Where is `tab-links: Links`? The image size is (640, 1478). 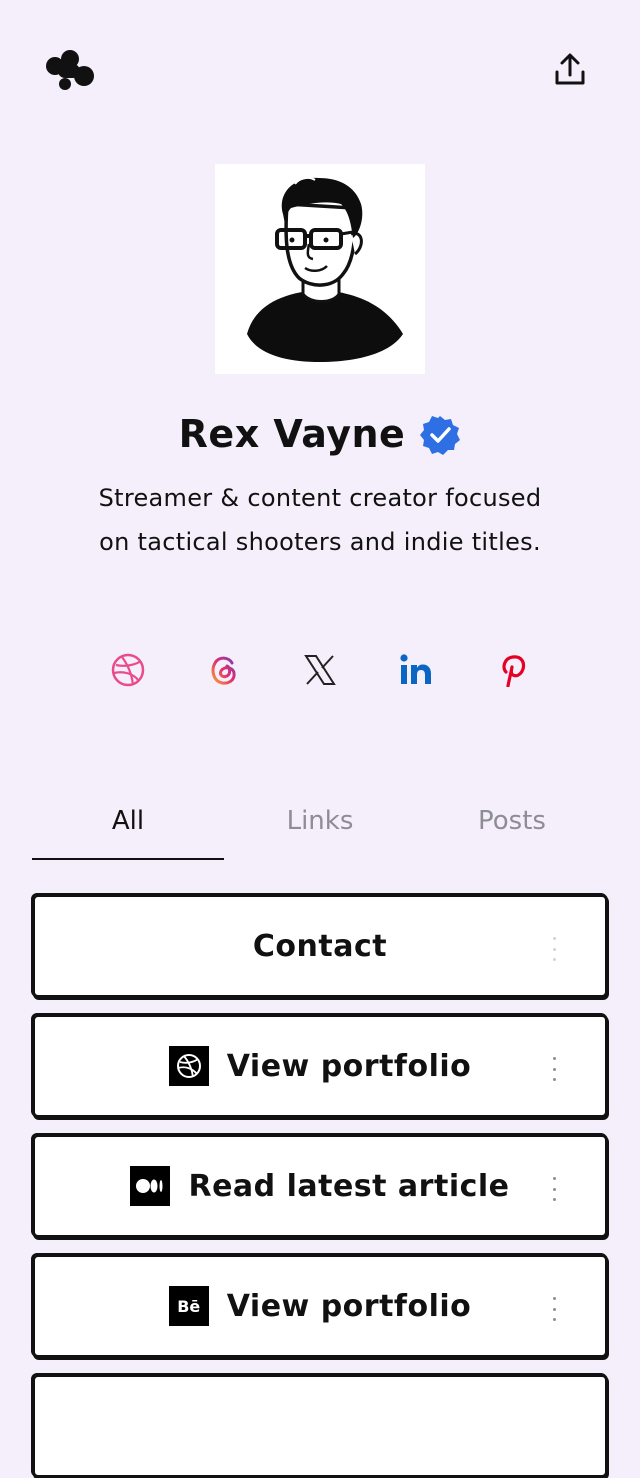 tab-links: Links is located at coordinates (320, 825).